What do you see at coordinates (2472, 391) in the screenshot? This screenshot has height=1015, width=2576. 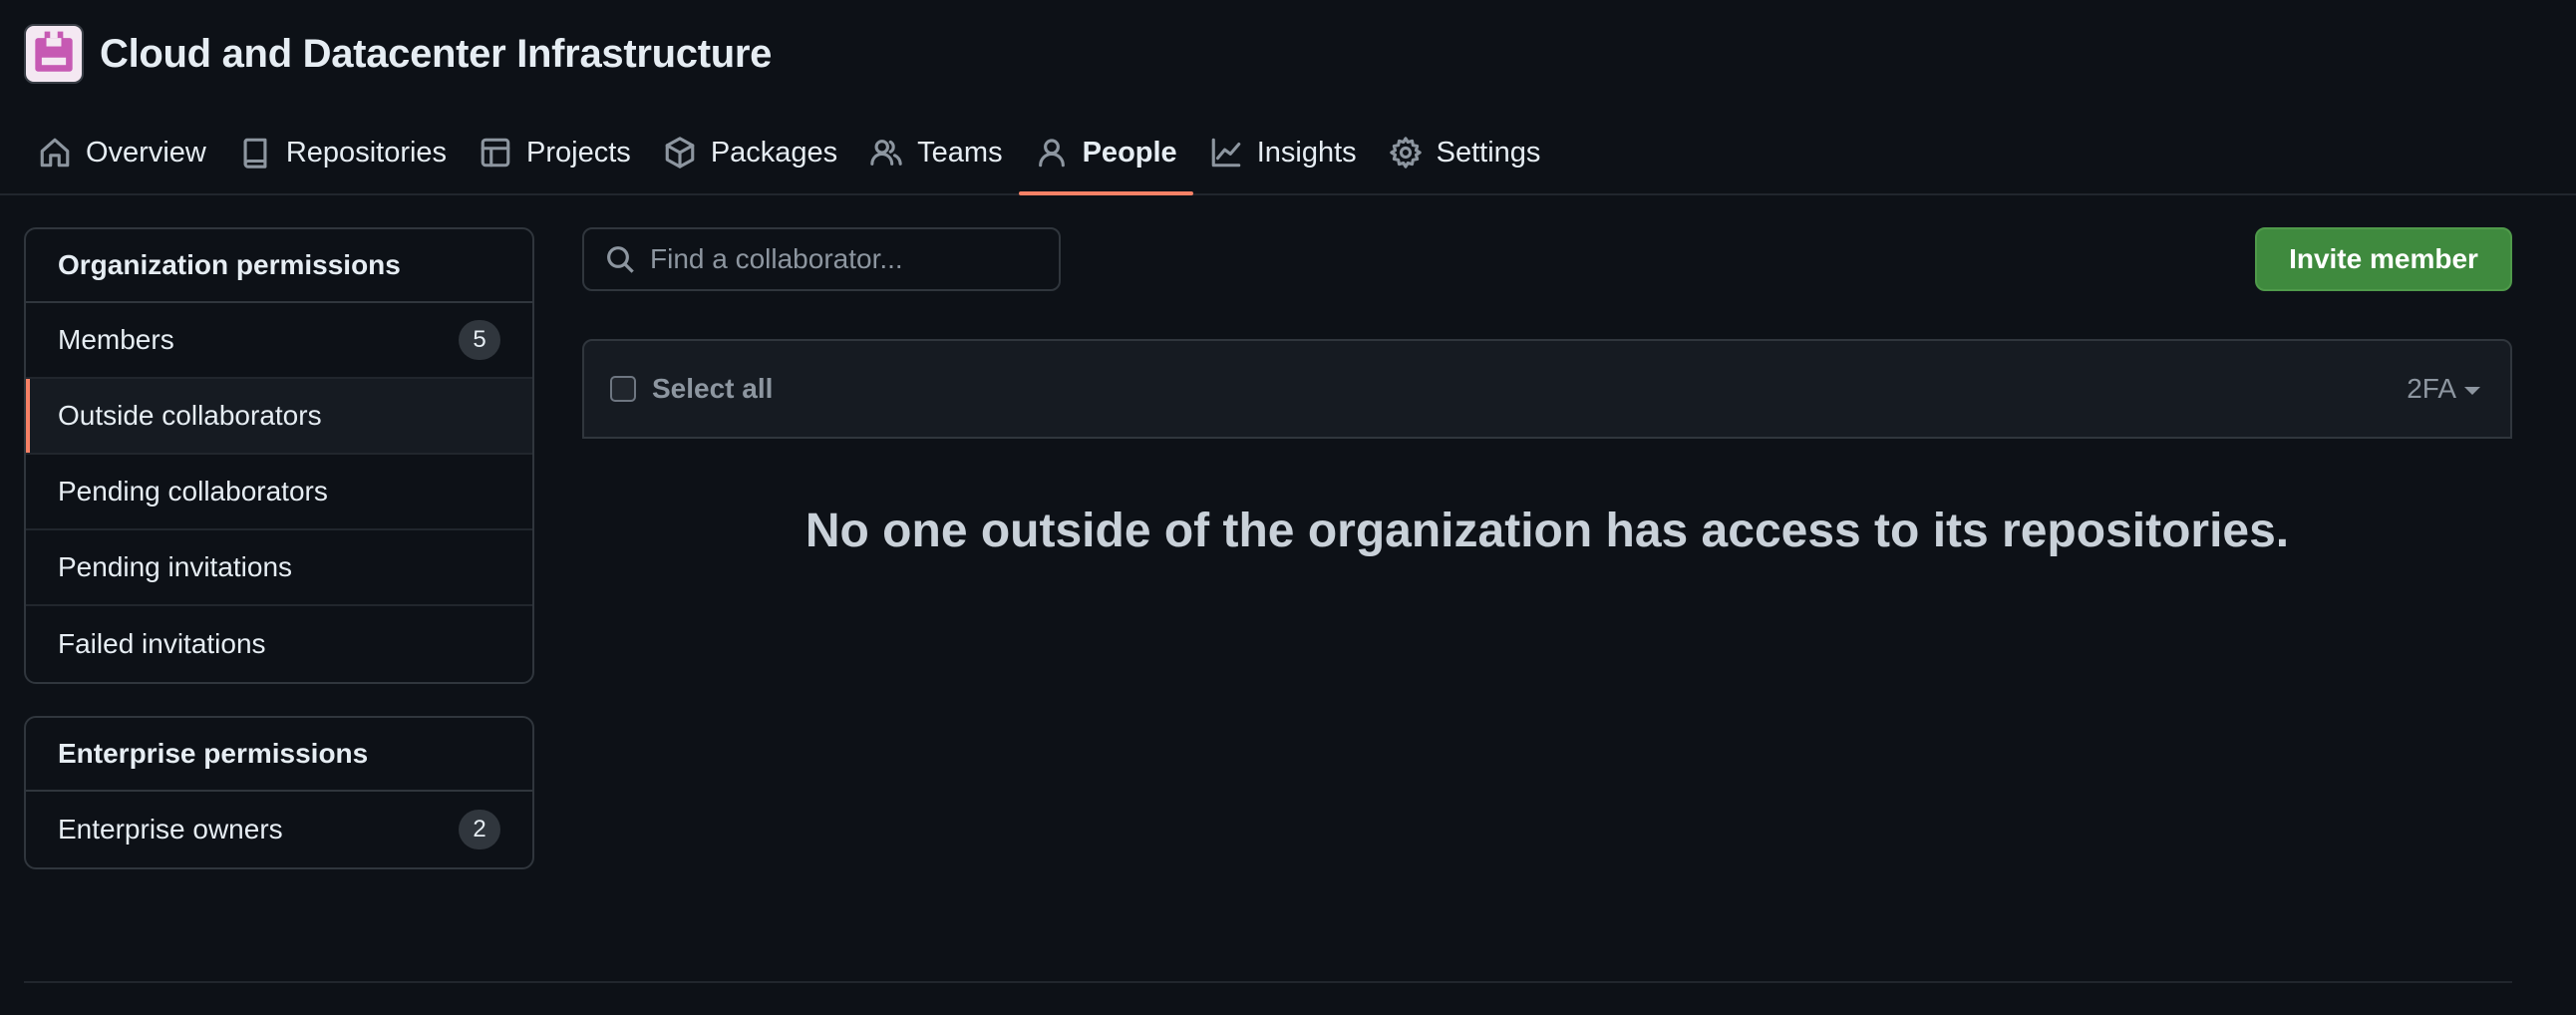 I see `caret-down-icon` at bounding box center [2472, 391].